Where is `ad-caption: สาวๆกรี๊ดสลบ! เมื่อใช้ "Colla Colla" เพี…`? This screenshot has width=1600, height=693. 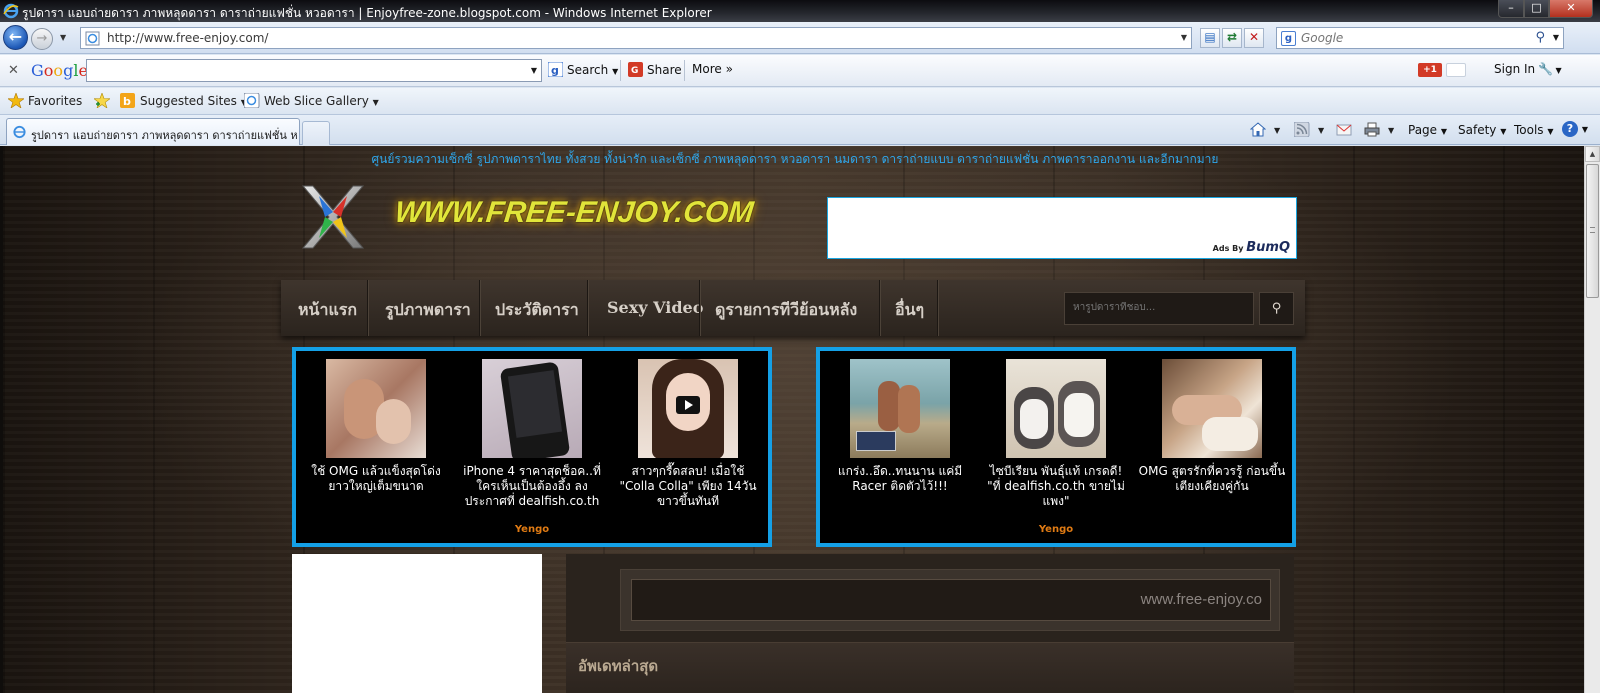 ad-caption: สาวๆกรี๊ดสลบ! เมื่อใช้ "Colla Colla" เพี… is located at coordinates (688, 486).